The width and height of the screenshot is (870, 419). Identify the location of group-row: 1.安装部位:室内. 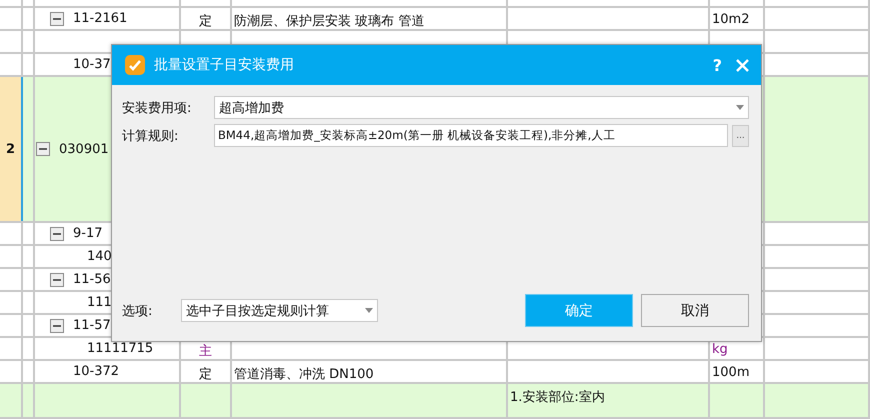
(435, 401).